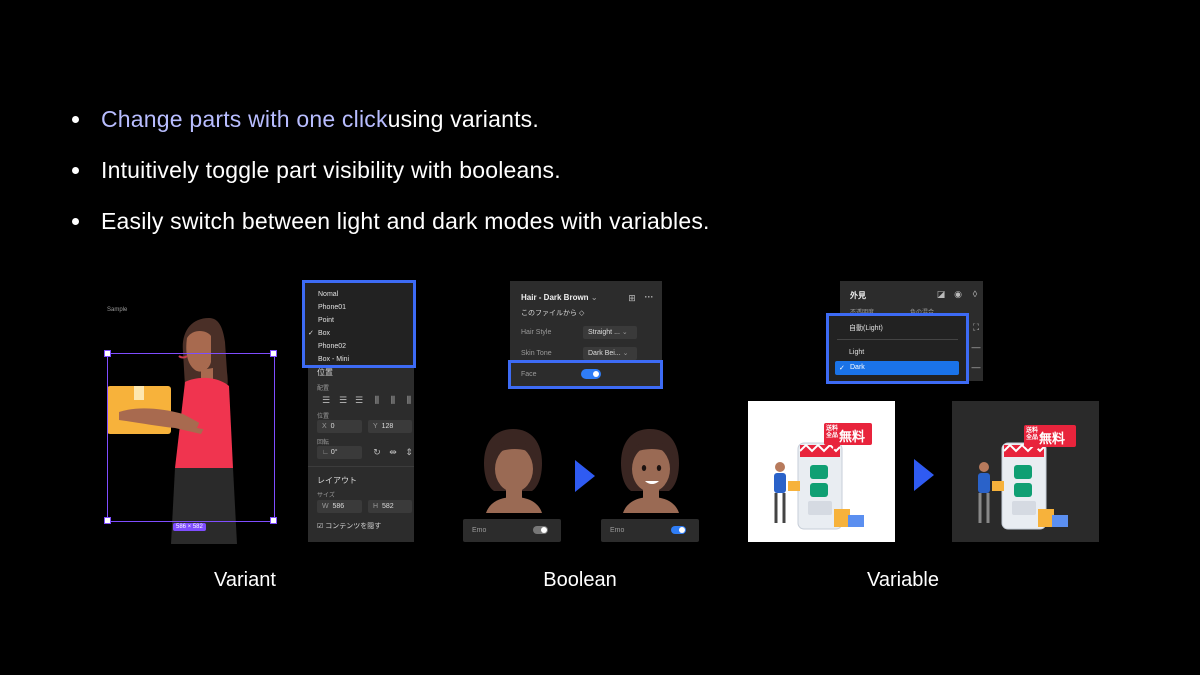 The image size is (1200, 675). Describe the element at coordinates (409, 452) in the screenshot. I see `flip-vertical-icon: ⇕` at that location.